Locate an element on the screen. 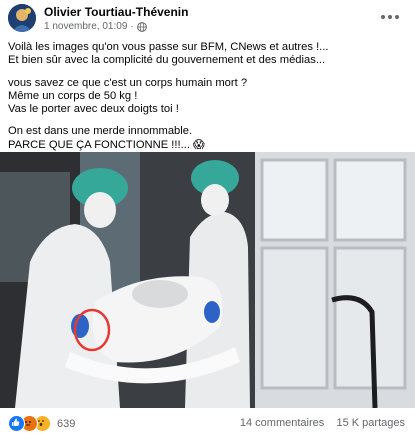 Image resolution: width=415 pixels, height=436 pixels. post-line: Même un corps de 50 kg ! is located at coordinates (73, 95).